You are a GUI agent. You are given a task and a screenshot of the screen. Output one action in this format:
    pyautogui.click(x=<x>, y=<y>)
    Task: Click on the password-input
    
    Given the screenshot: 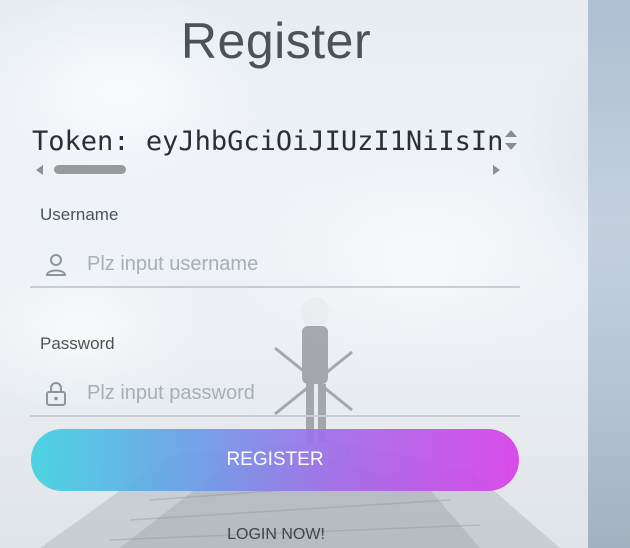 What is the action you would take?
    pyautogui.click(x=297, y=393)
    